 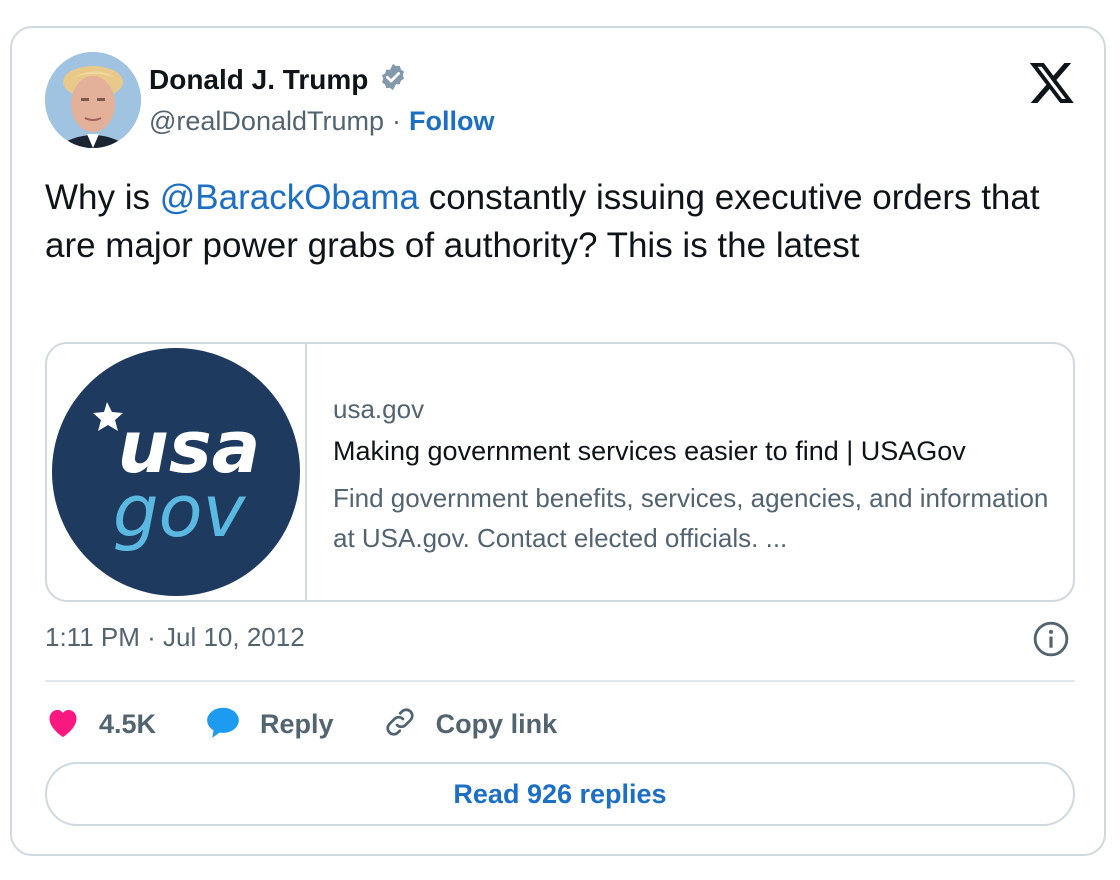 I want to click on reply-button: Reply, so click(x=269, y=724).